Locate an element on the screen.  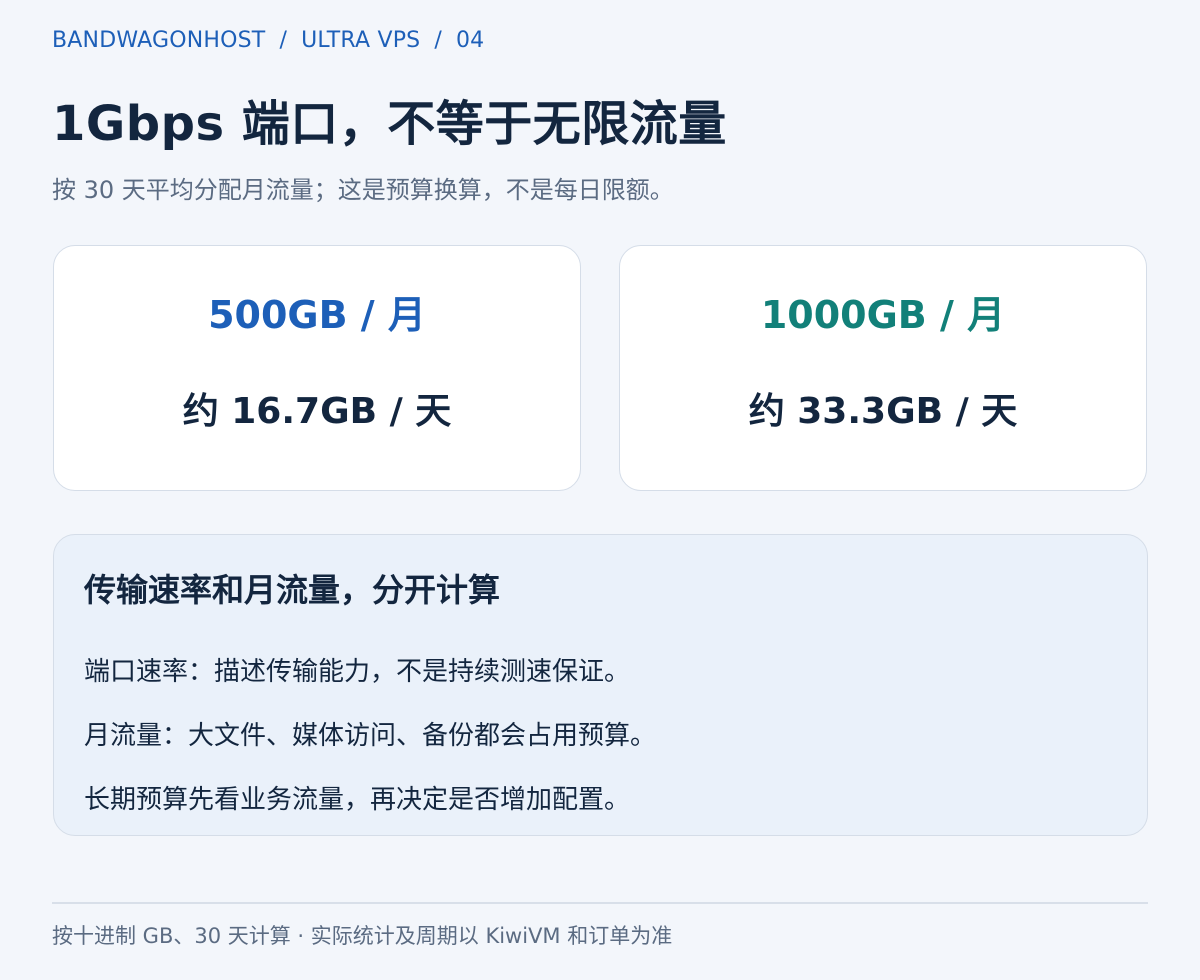
breadcrumb-item-brand: BANDWAGONHOST is located at coordinates (159, 40).